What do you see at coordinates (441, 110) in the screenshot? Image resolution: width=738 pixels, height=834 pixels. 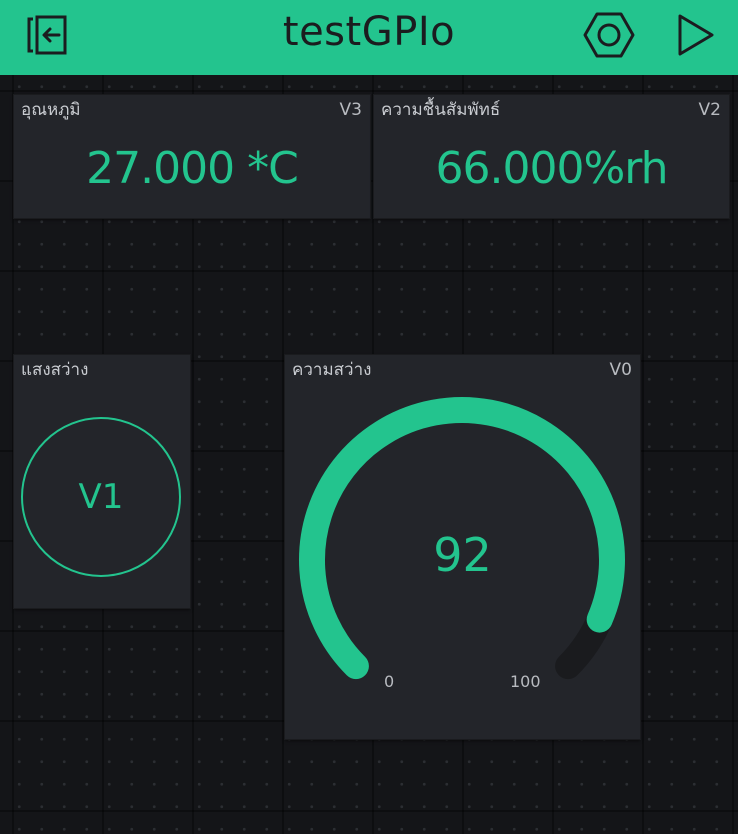 I see `humidity-label: ความชื้นสัมพัทธ์` at bounding box center [441, 110].